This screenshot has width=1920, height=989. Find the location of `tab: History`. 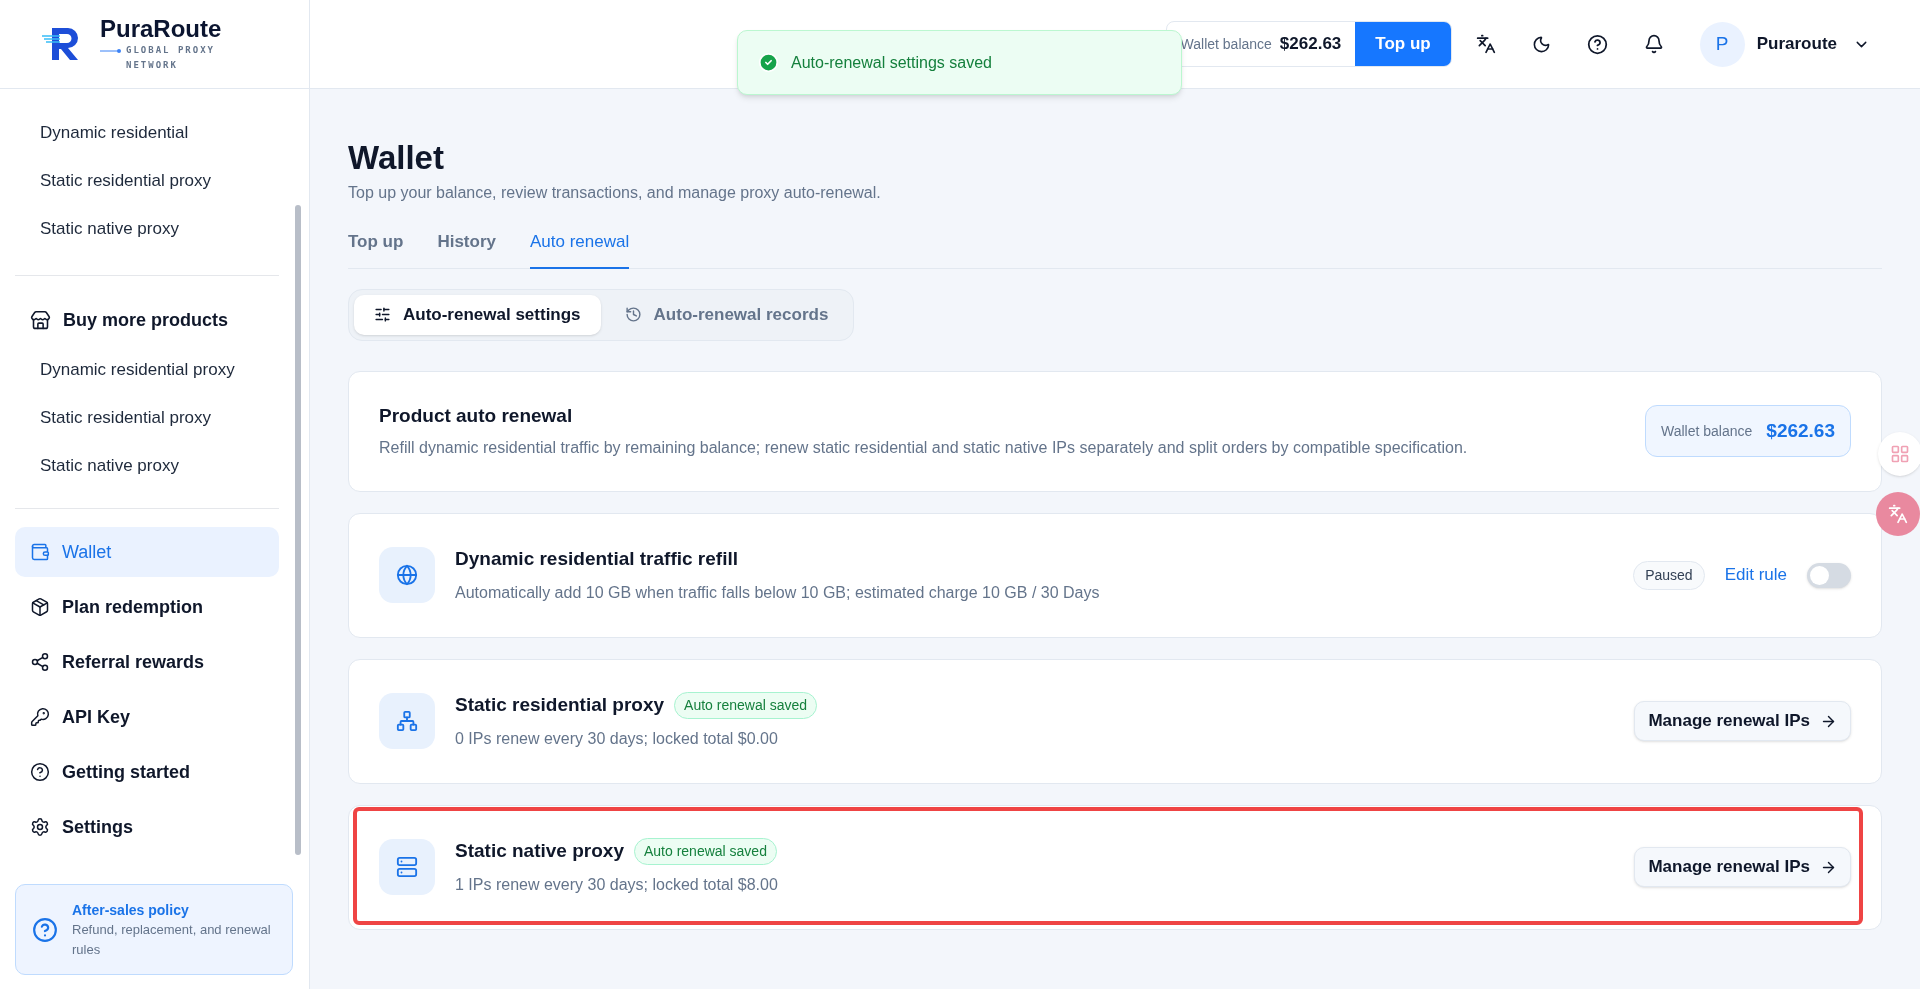

tab: History is located at coordinates (466, 249).